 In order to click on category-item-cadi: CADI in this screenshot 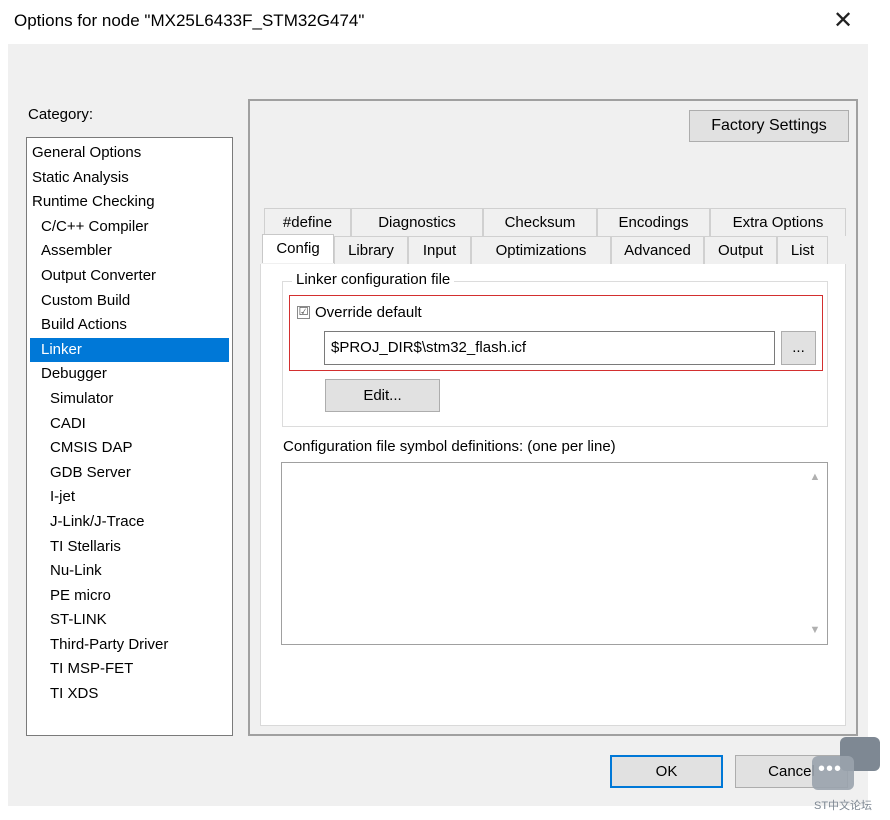, I will do `click(129, 424)`.